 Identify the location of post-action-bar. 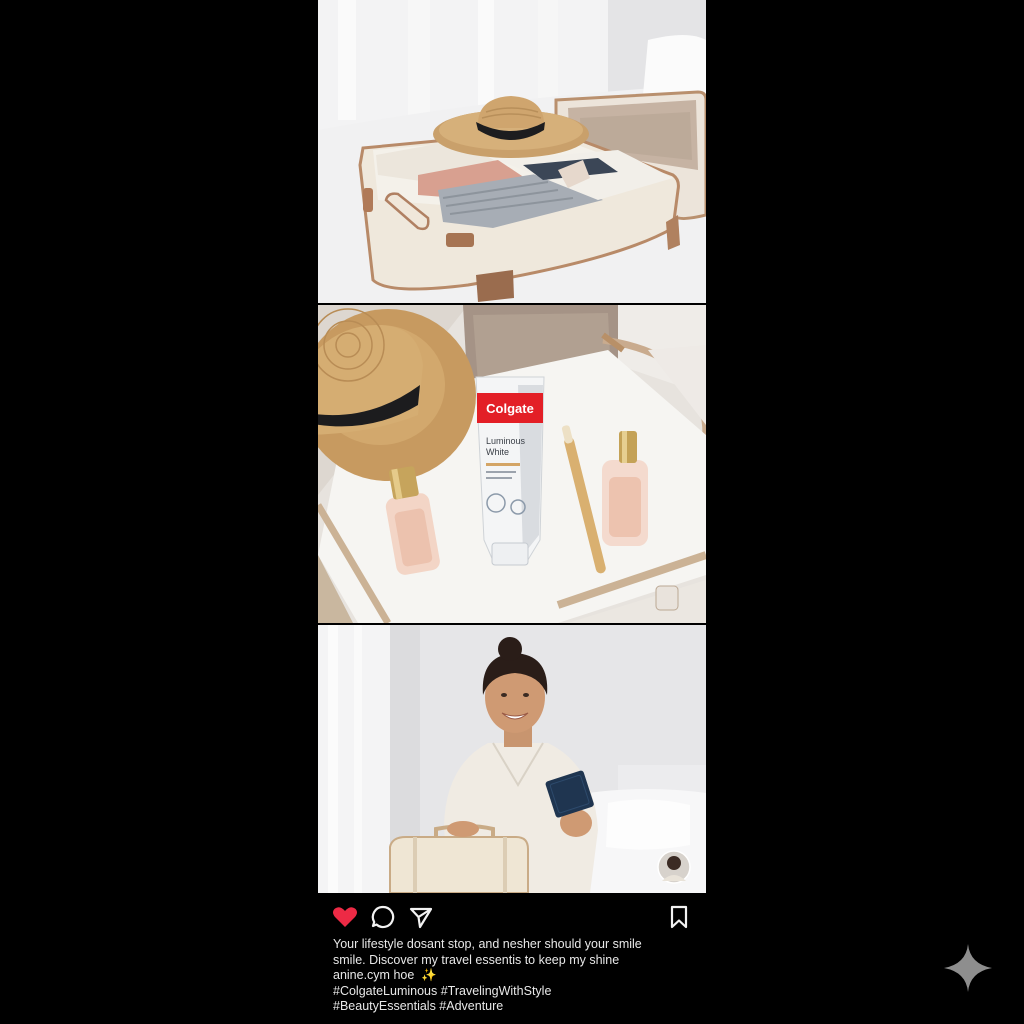
(512, 917).